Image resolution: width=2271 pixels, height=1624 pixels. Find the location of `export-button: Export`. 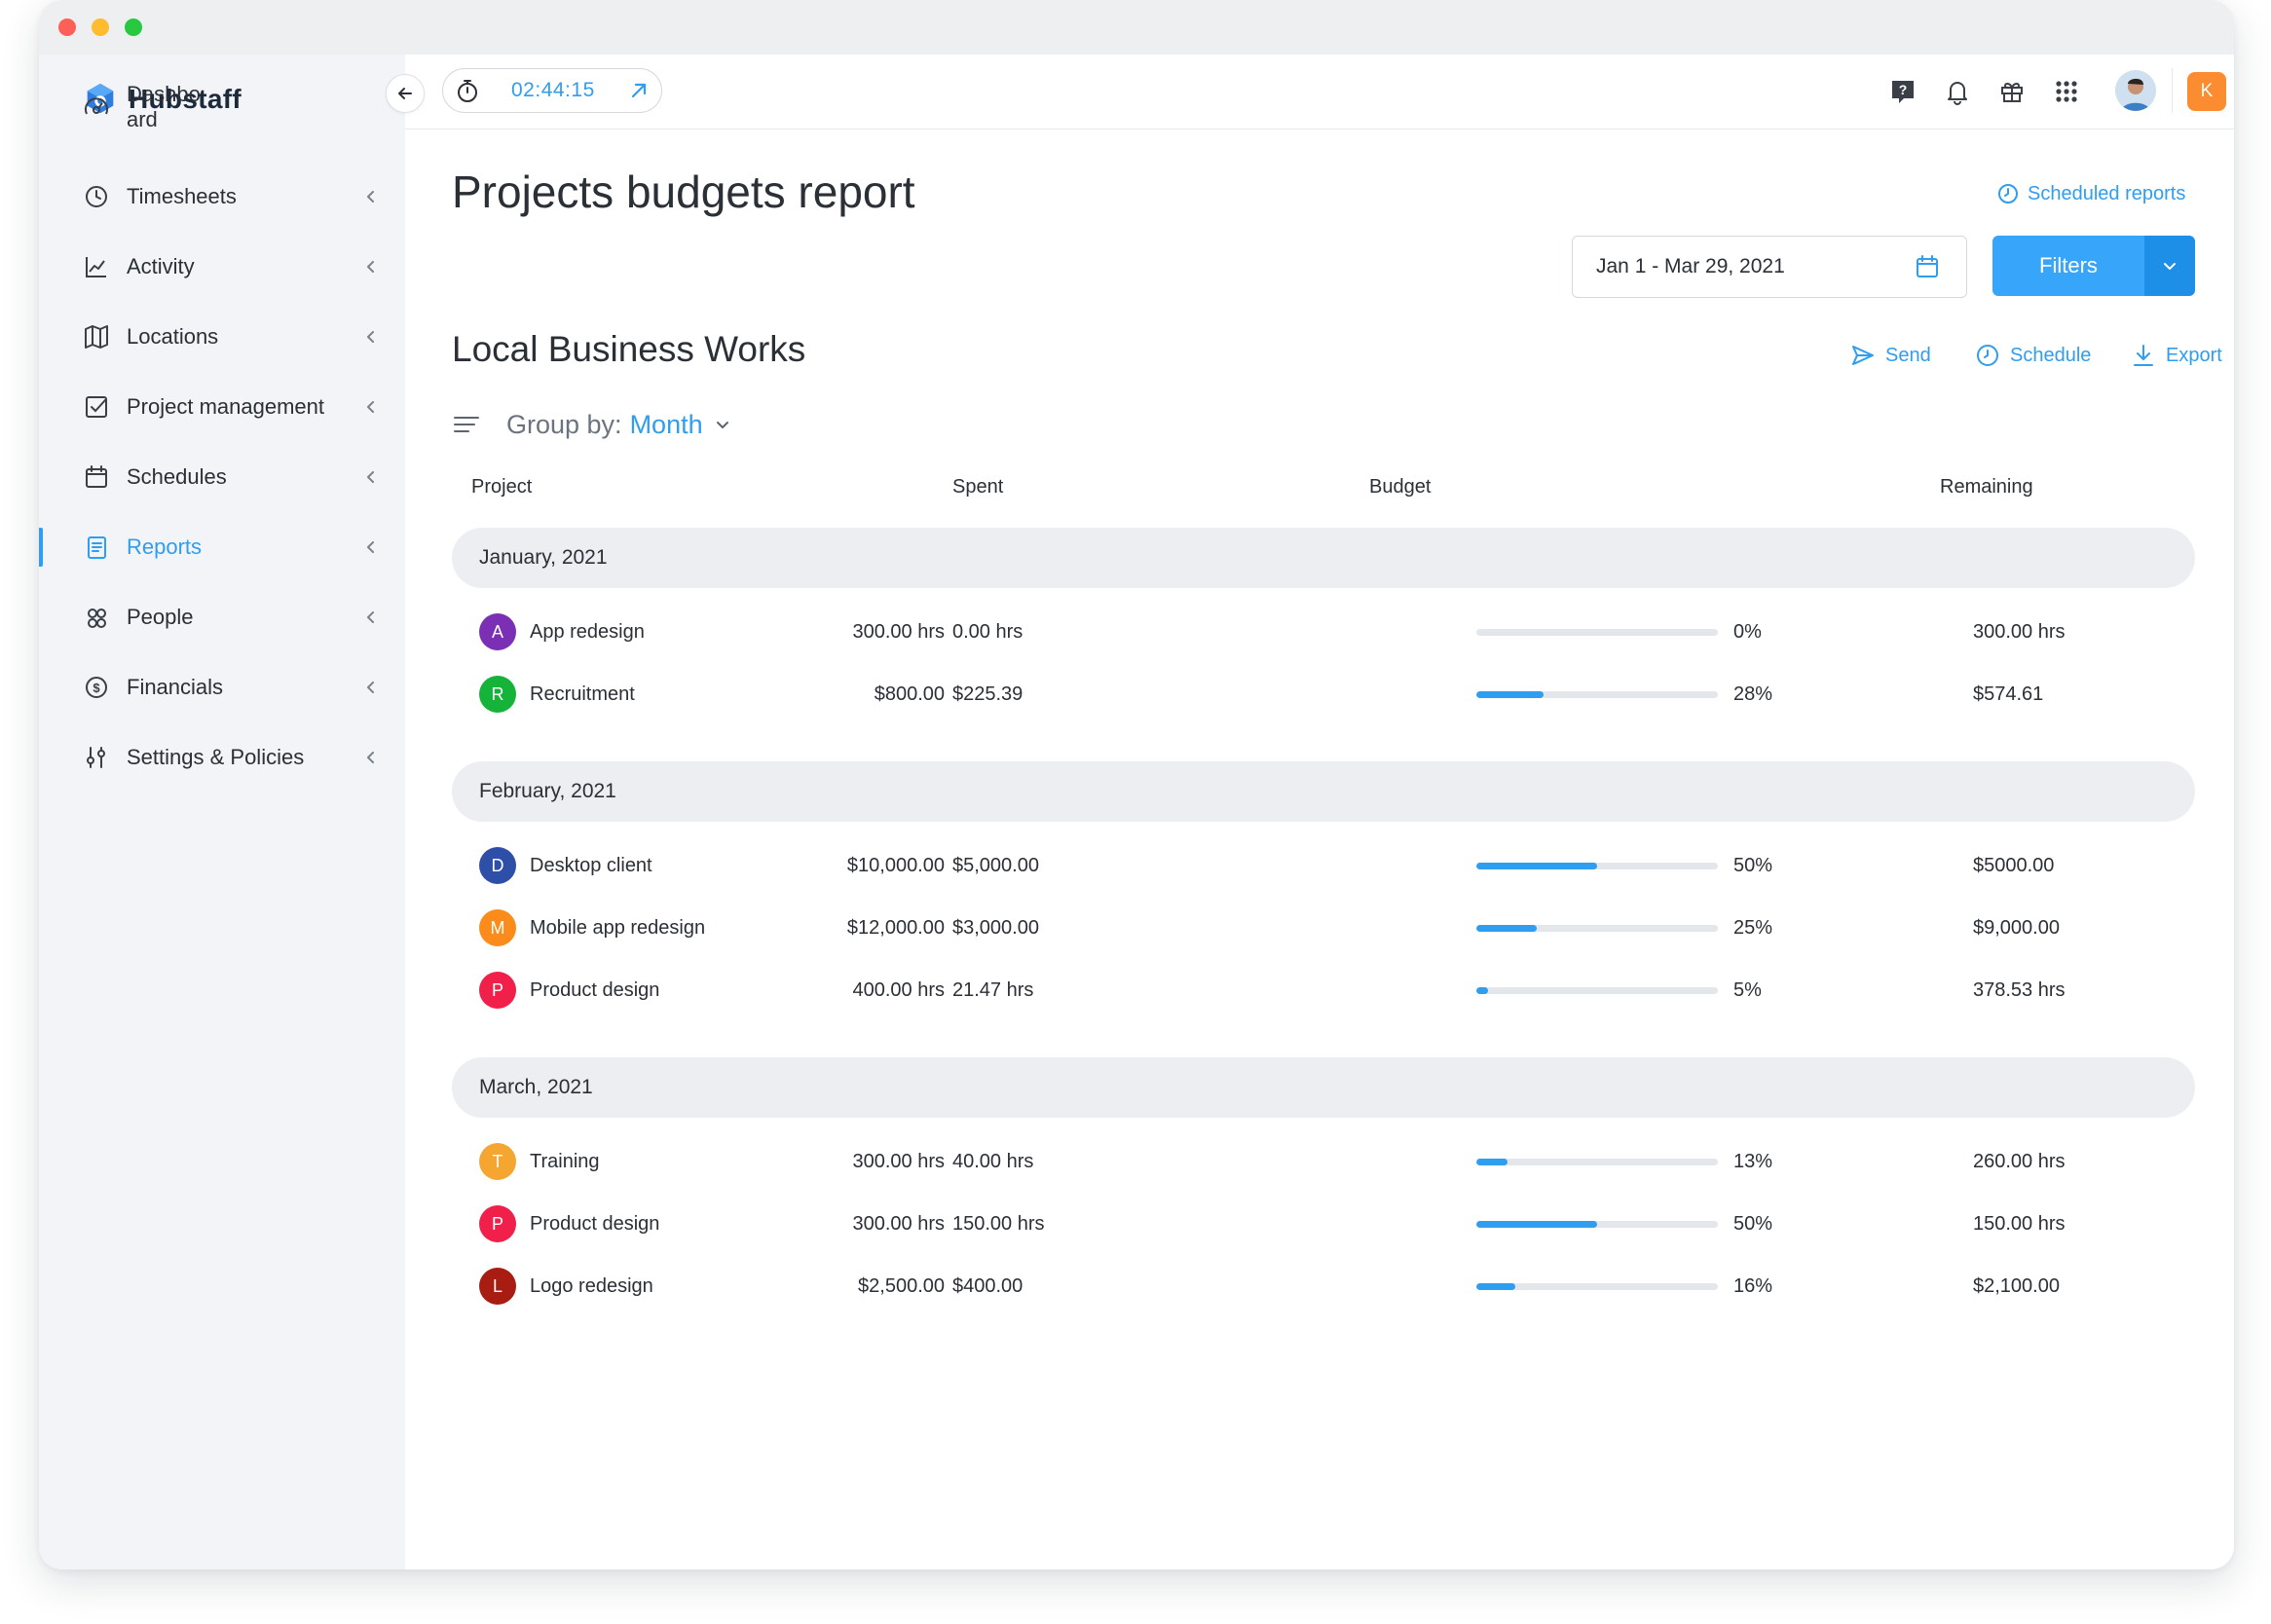

export-button: Export is located at coordinates (2177, 355).